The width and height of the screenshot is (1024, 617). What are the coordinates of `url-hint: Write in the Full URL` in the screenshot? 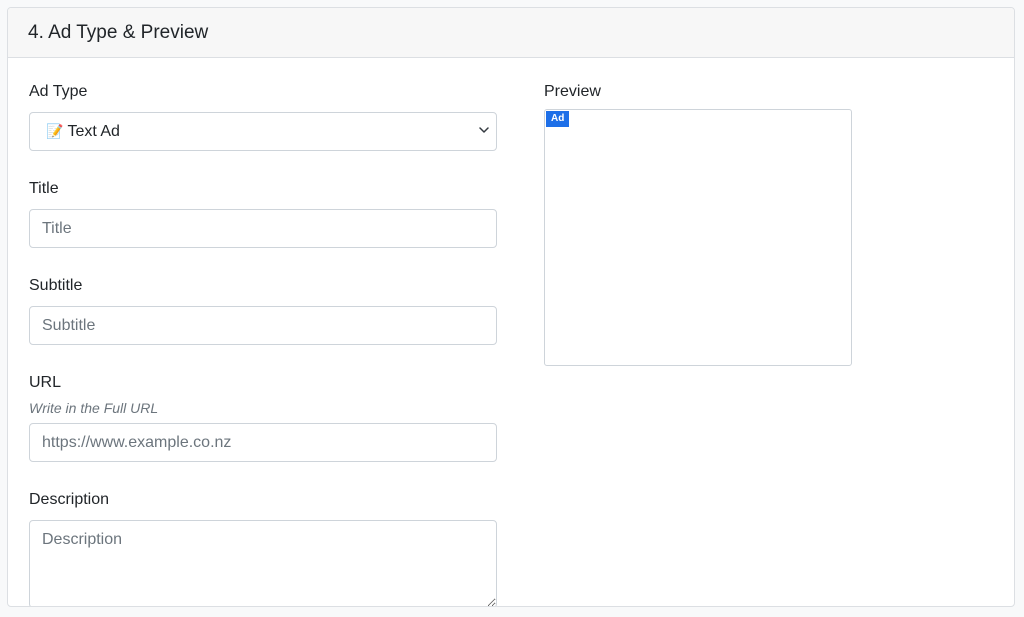 It's located at (94, 408).